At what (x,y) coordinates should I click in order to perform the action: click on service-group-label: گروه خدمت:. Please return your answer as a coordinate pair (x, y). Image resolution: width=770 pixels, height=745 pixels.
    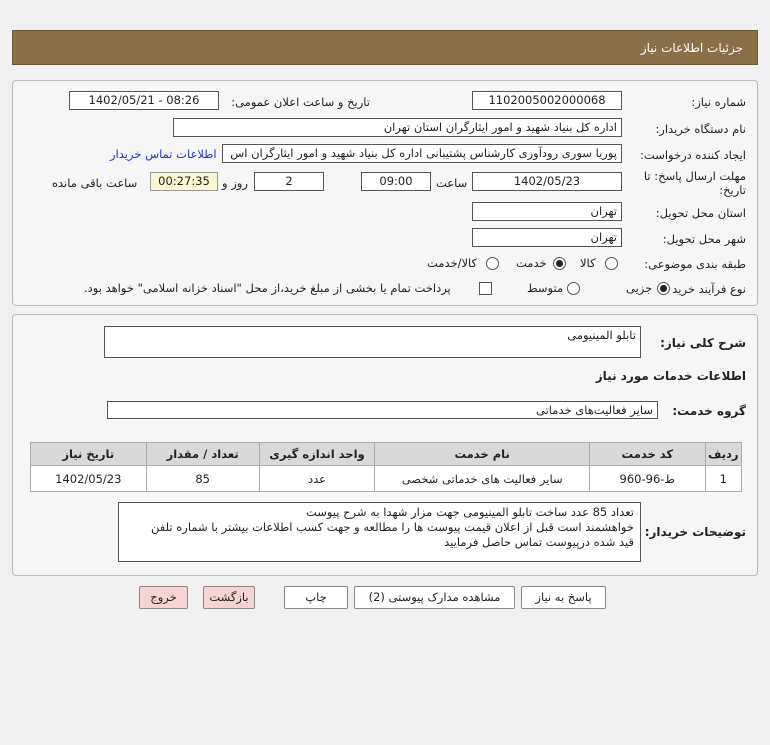
    Looking at the image, I should click on (709, 411).